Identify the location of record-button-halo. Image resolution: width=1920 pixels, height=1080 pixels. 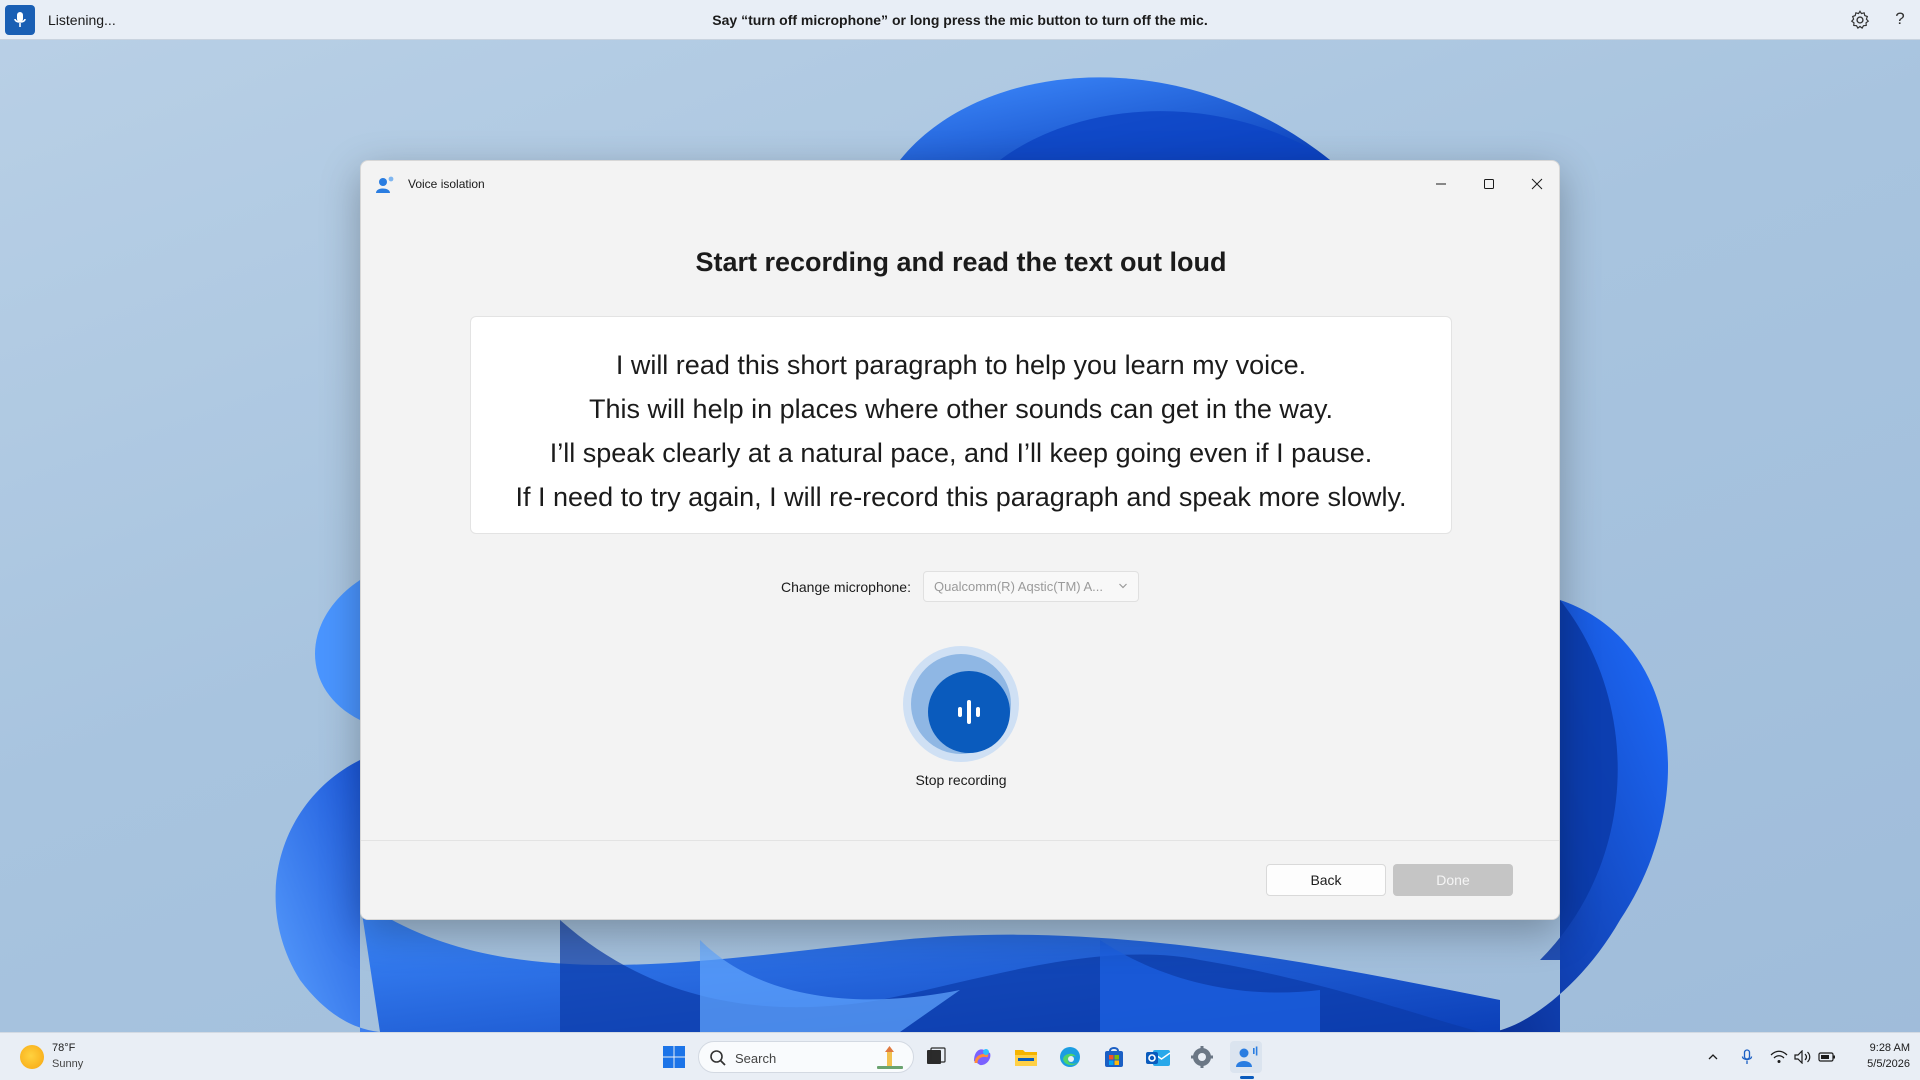
(961, 704).